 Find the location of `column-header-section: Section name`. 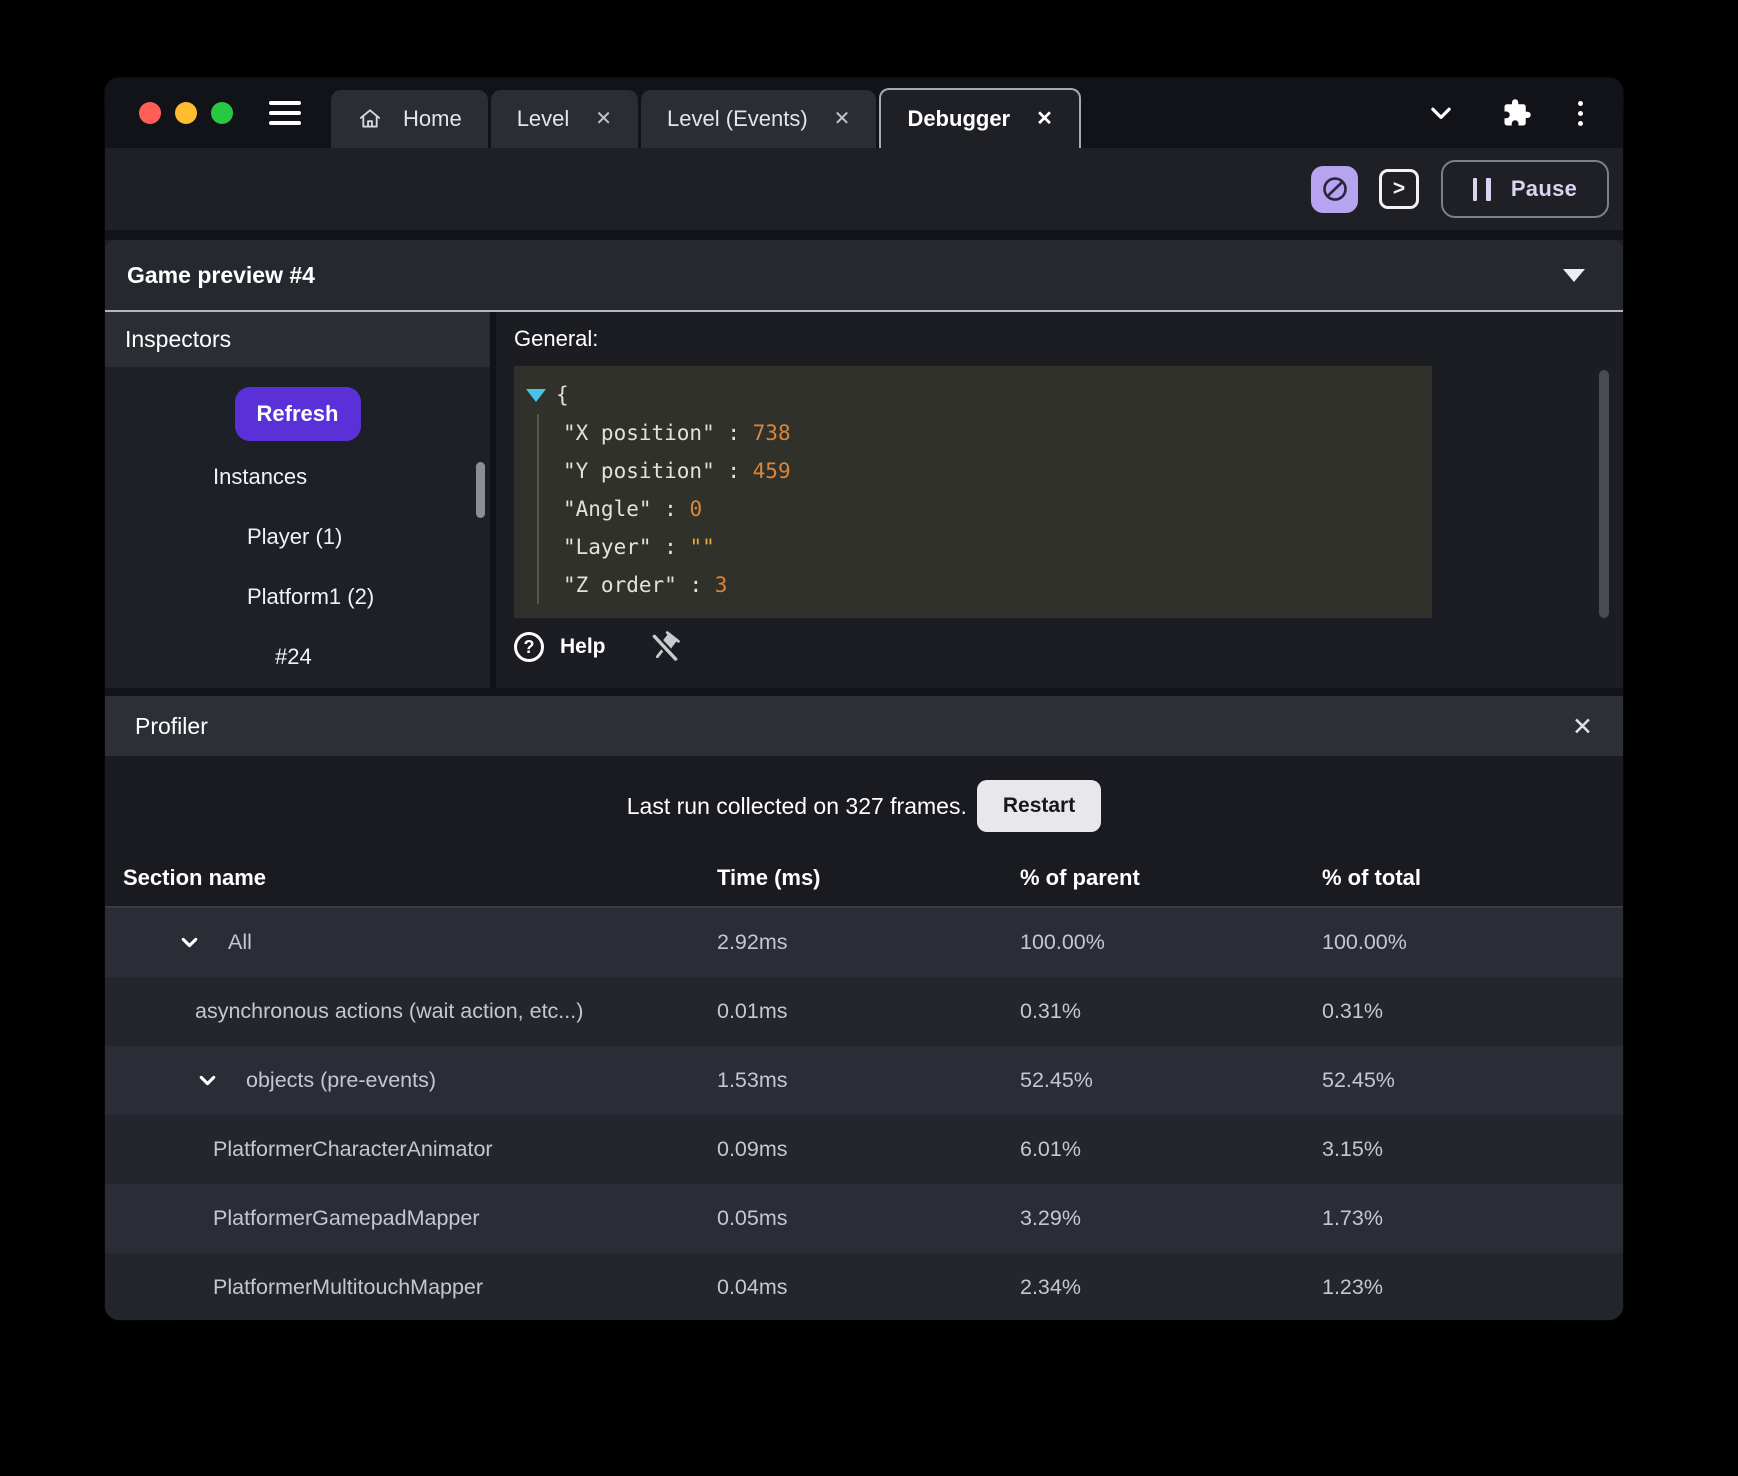

column-header-section: Section name is located at coordinates (195, 877).